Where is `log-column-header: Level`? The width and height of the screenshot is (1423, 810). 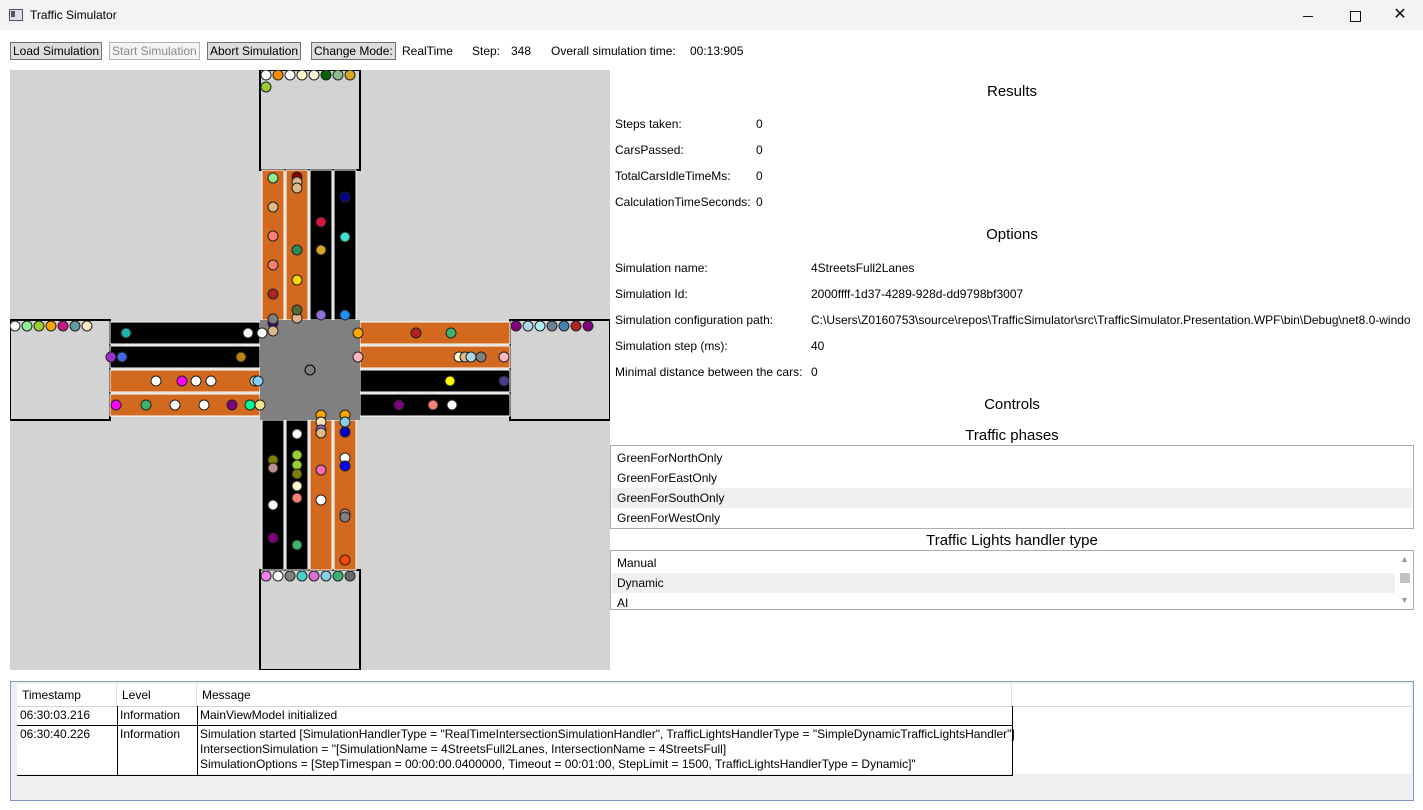 log-column-header: Level is located at coordinates (157, 695).